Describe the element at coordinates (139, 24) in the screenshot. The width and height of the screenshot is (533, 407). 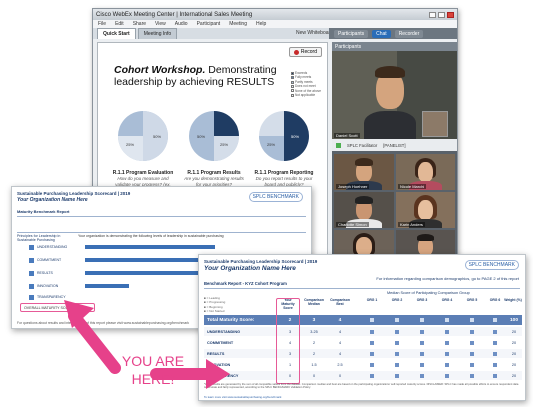
I see `menu-share: Share` at that location.